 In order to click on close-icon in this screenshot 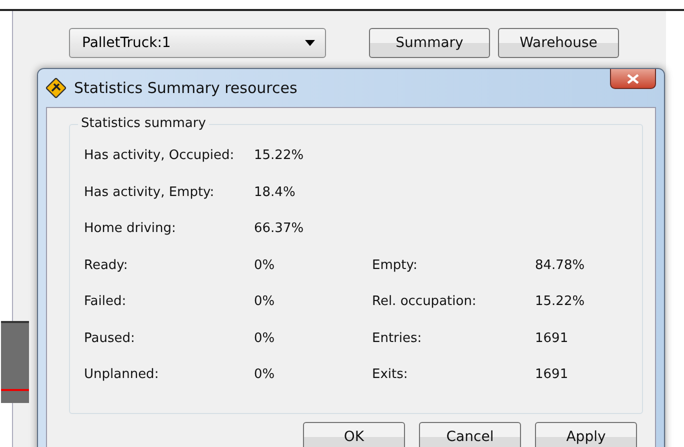, I will do `click(633, 79)`.